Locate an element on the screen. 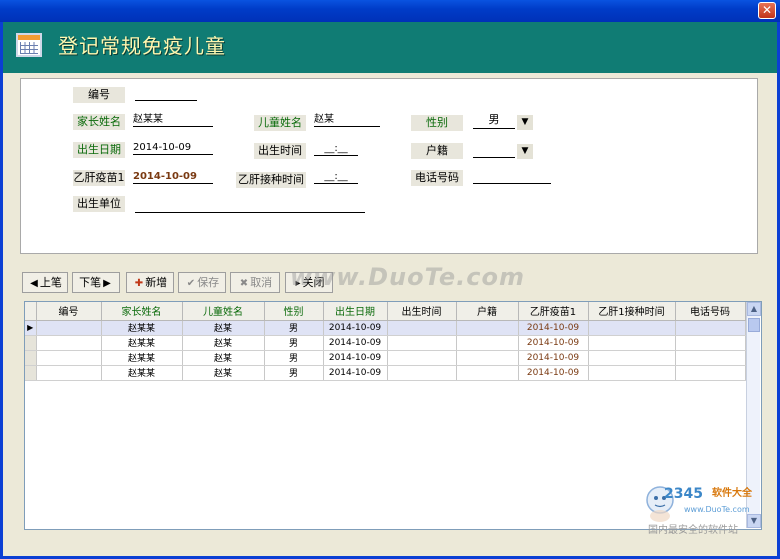 The width and height of the screenshot is (780, 559). id-field is located at coordinates (166, 94).